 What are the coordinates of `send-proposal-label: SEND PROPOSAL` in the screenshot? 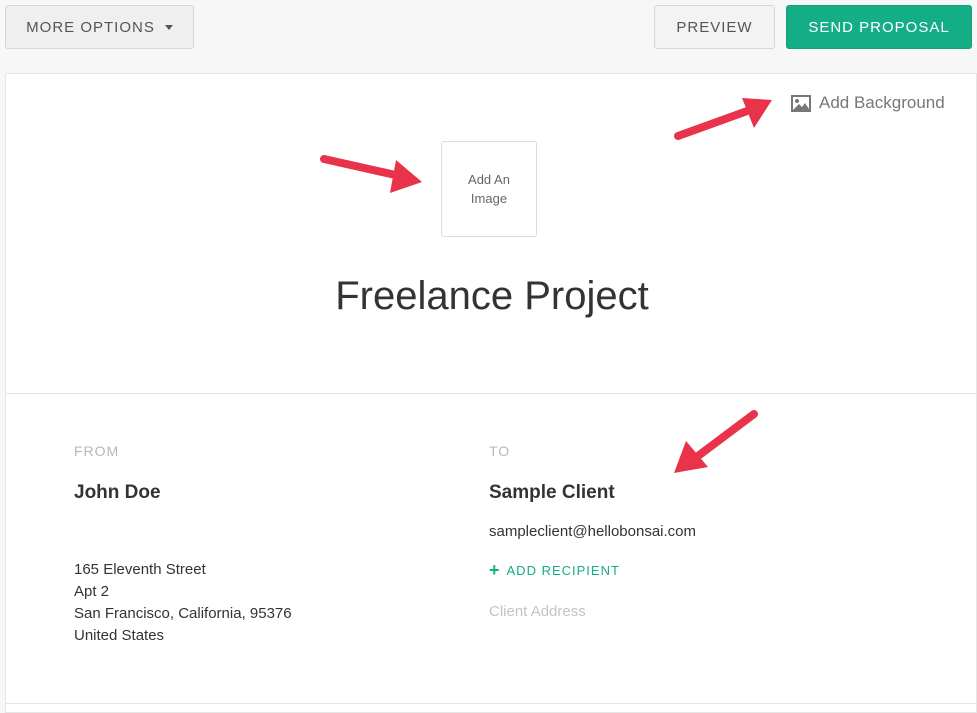 It's located at (878, 27).